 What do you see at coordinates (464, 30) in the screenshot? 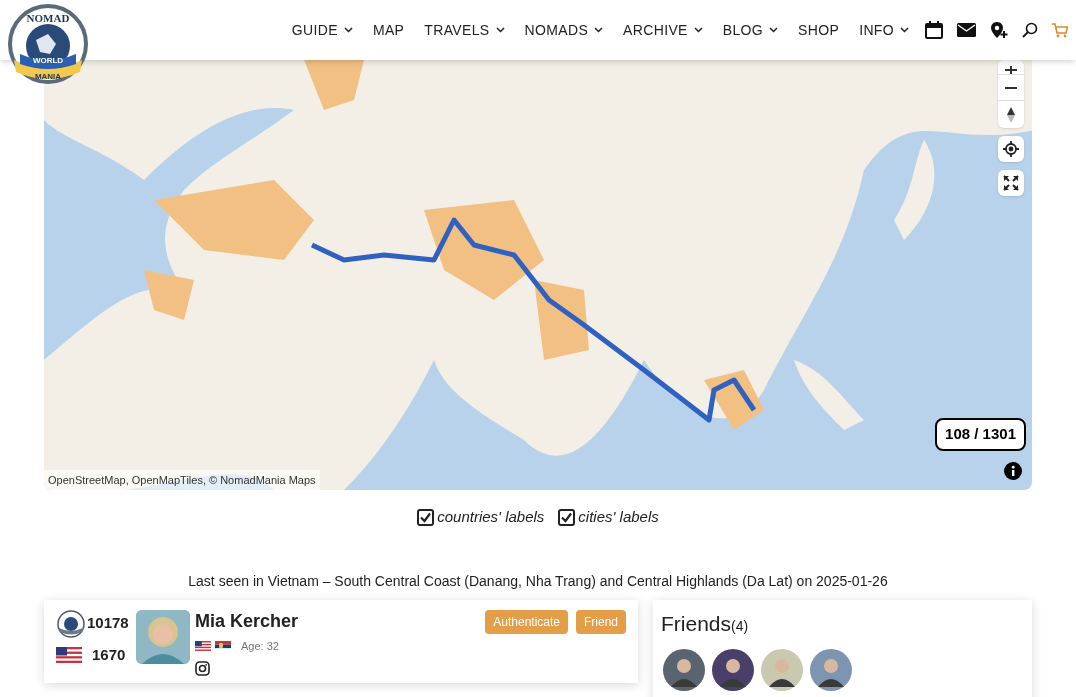
I see `nav-link: TRAVELS` at bounding box center [464, 30].